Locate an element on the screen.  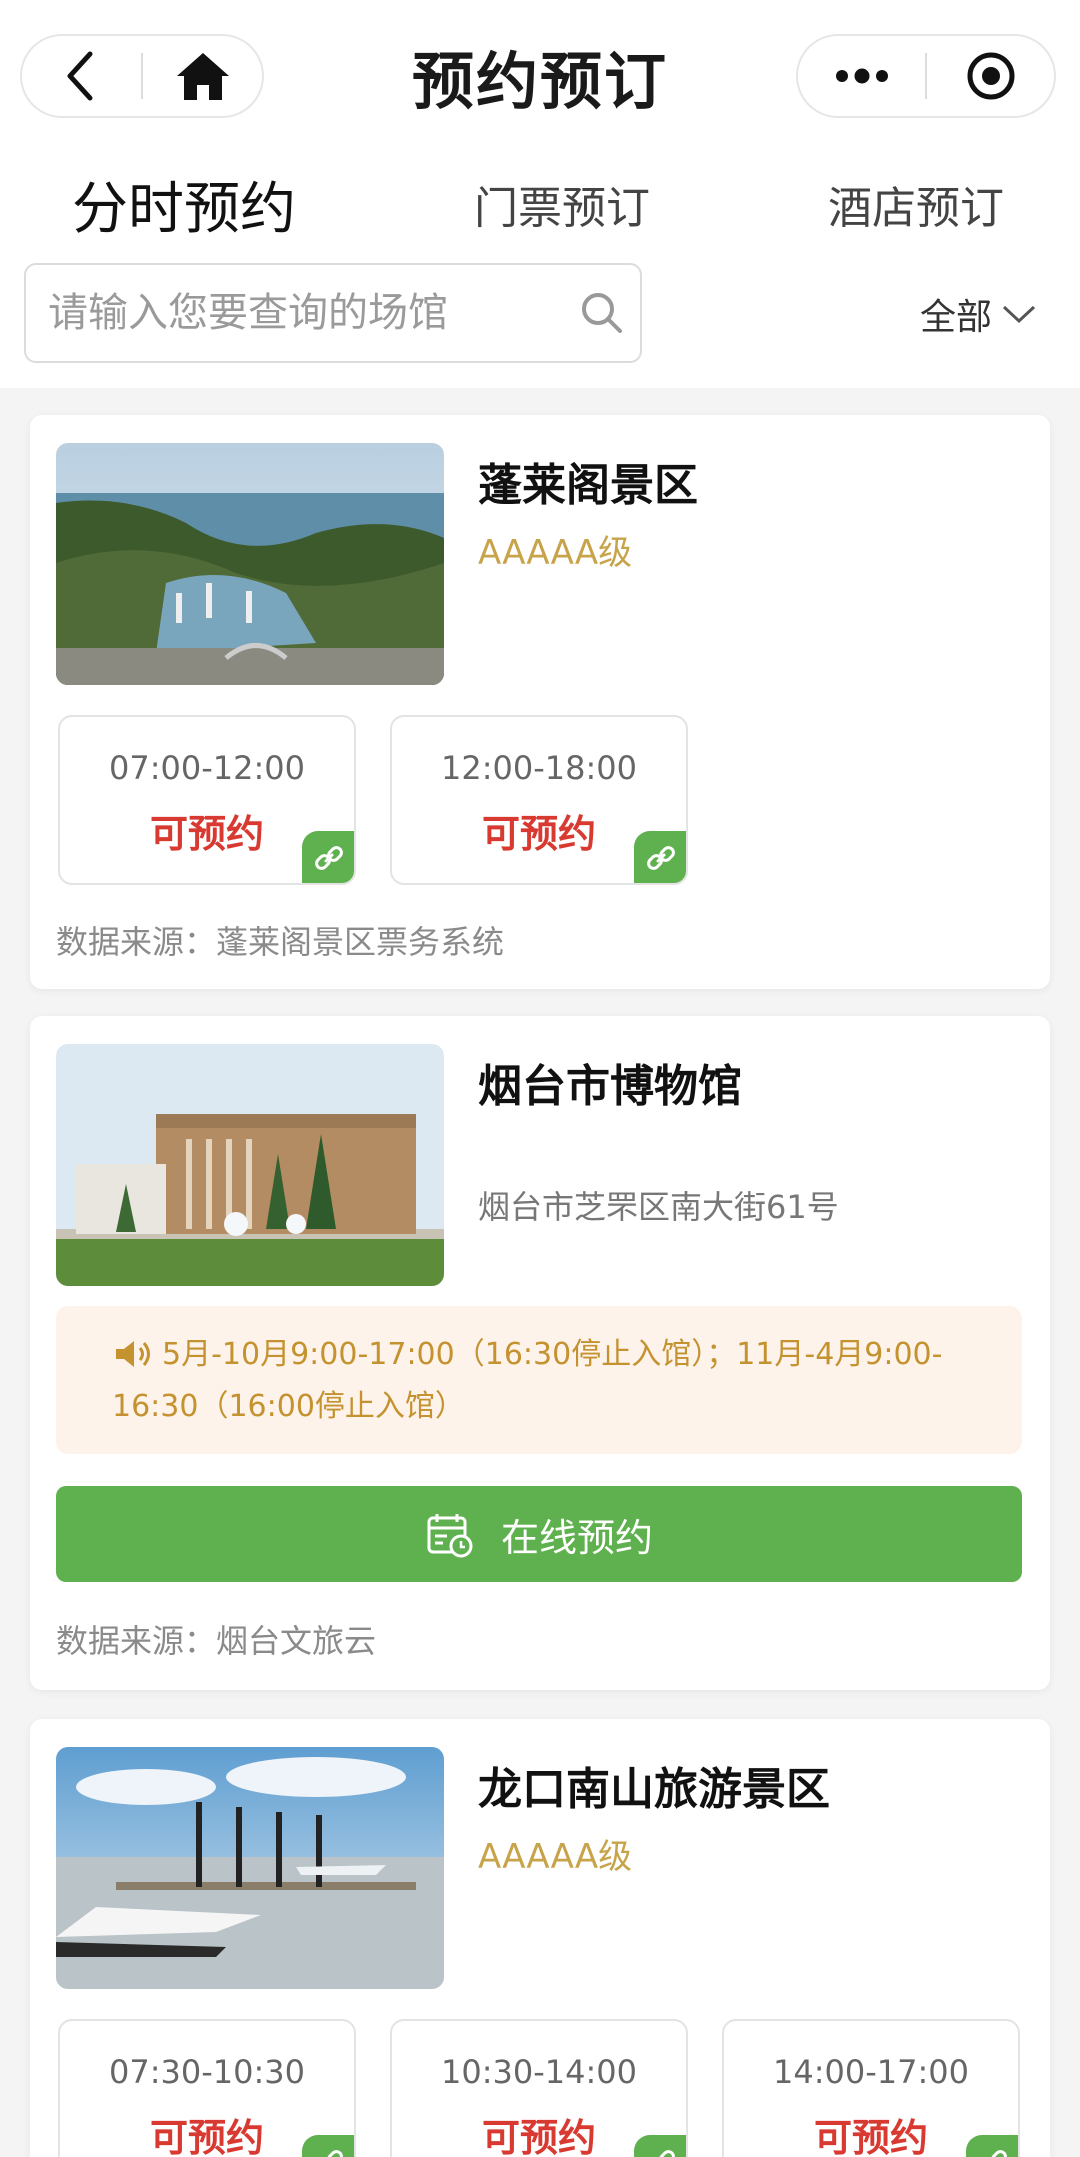
time-slot: 07:30-10:30 可预约 is located at coordinates (207, 2088).